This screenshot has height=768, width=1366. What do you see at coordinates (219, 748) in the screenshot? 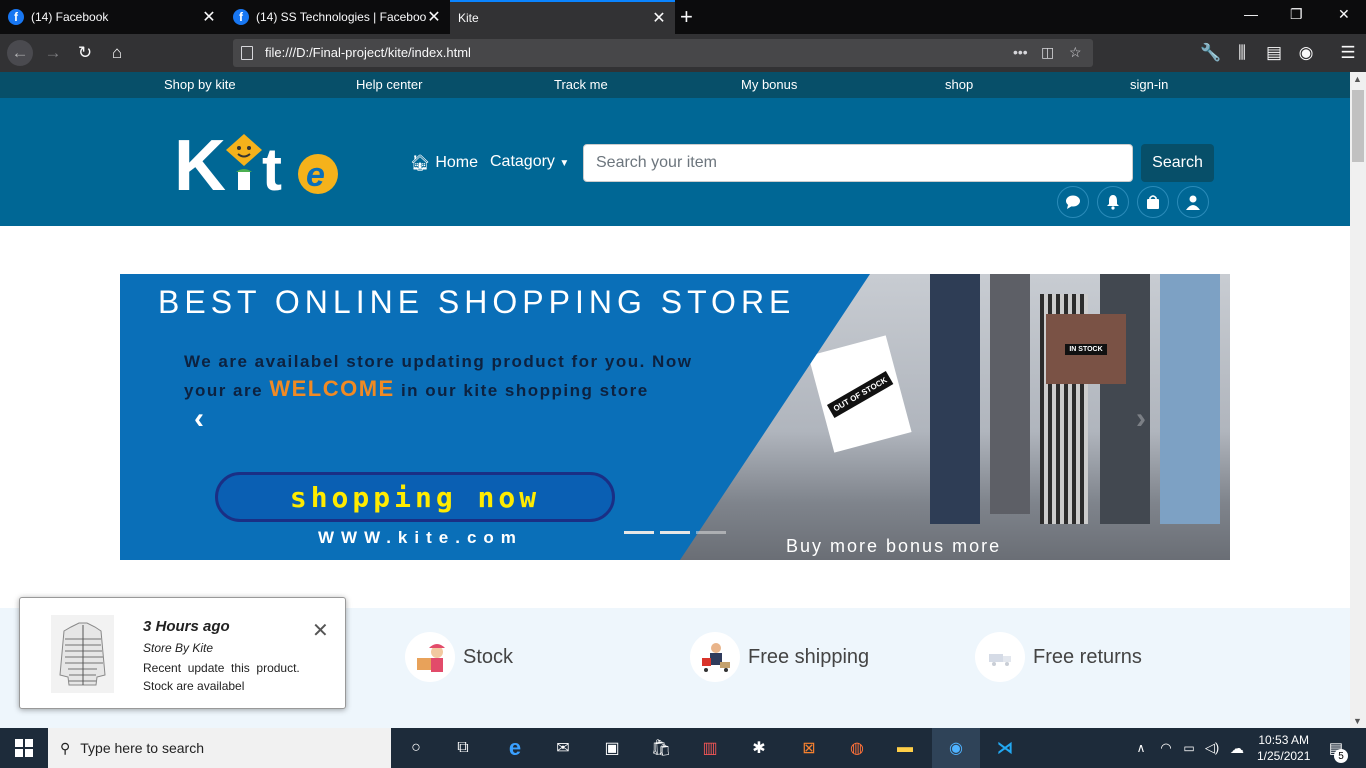
I see `taskbar-search: ⚲ Type here to search` at bounding box center [219, 748].